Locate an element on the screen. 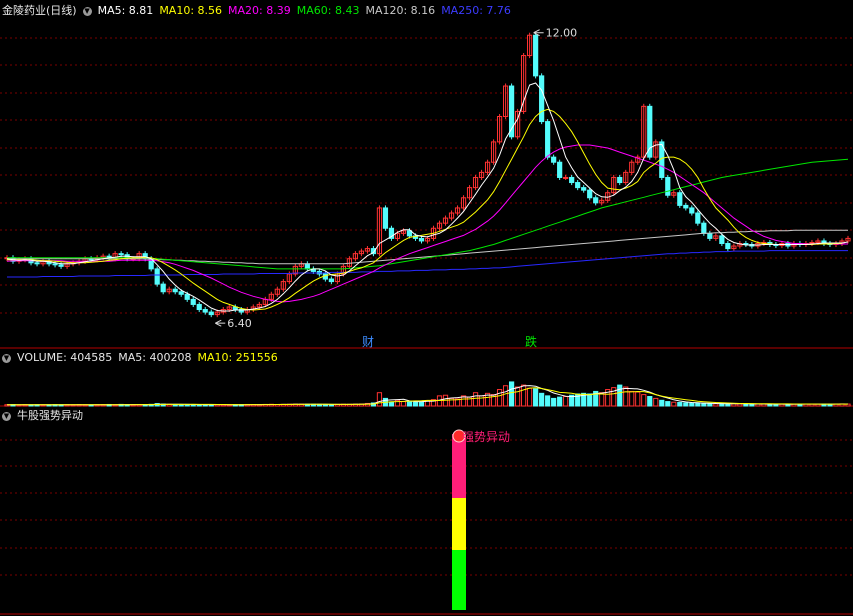 Image resolution: width=853 pixels, height=616 pixels. indicator-title: 牛股强势异动 is located at coordinates (50, 415).